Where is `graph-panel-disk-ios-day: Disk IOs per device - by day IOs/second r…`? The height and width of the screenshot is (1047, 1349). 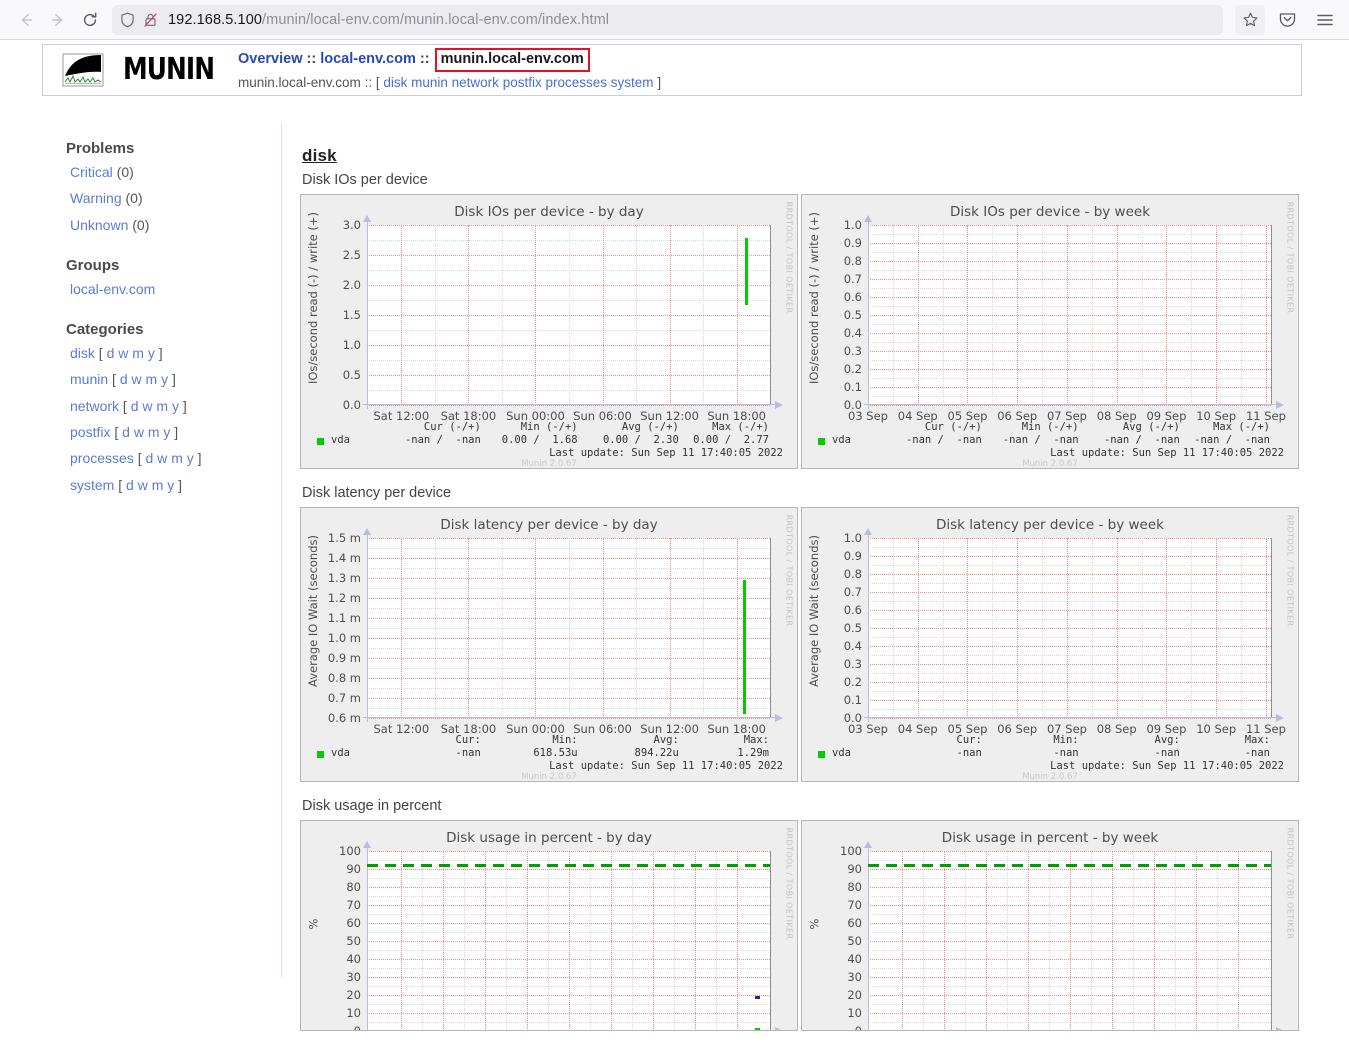
graph-panel-disk-ios-day: Disk IOs per device - by day IOs/second r… is located at coordinates (549, 331).